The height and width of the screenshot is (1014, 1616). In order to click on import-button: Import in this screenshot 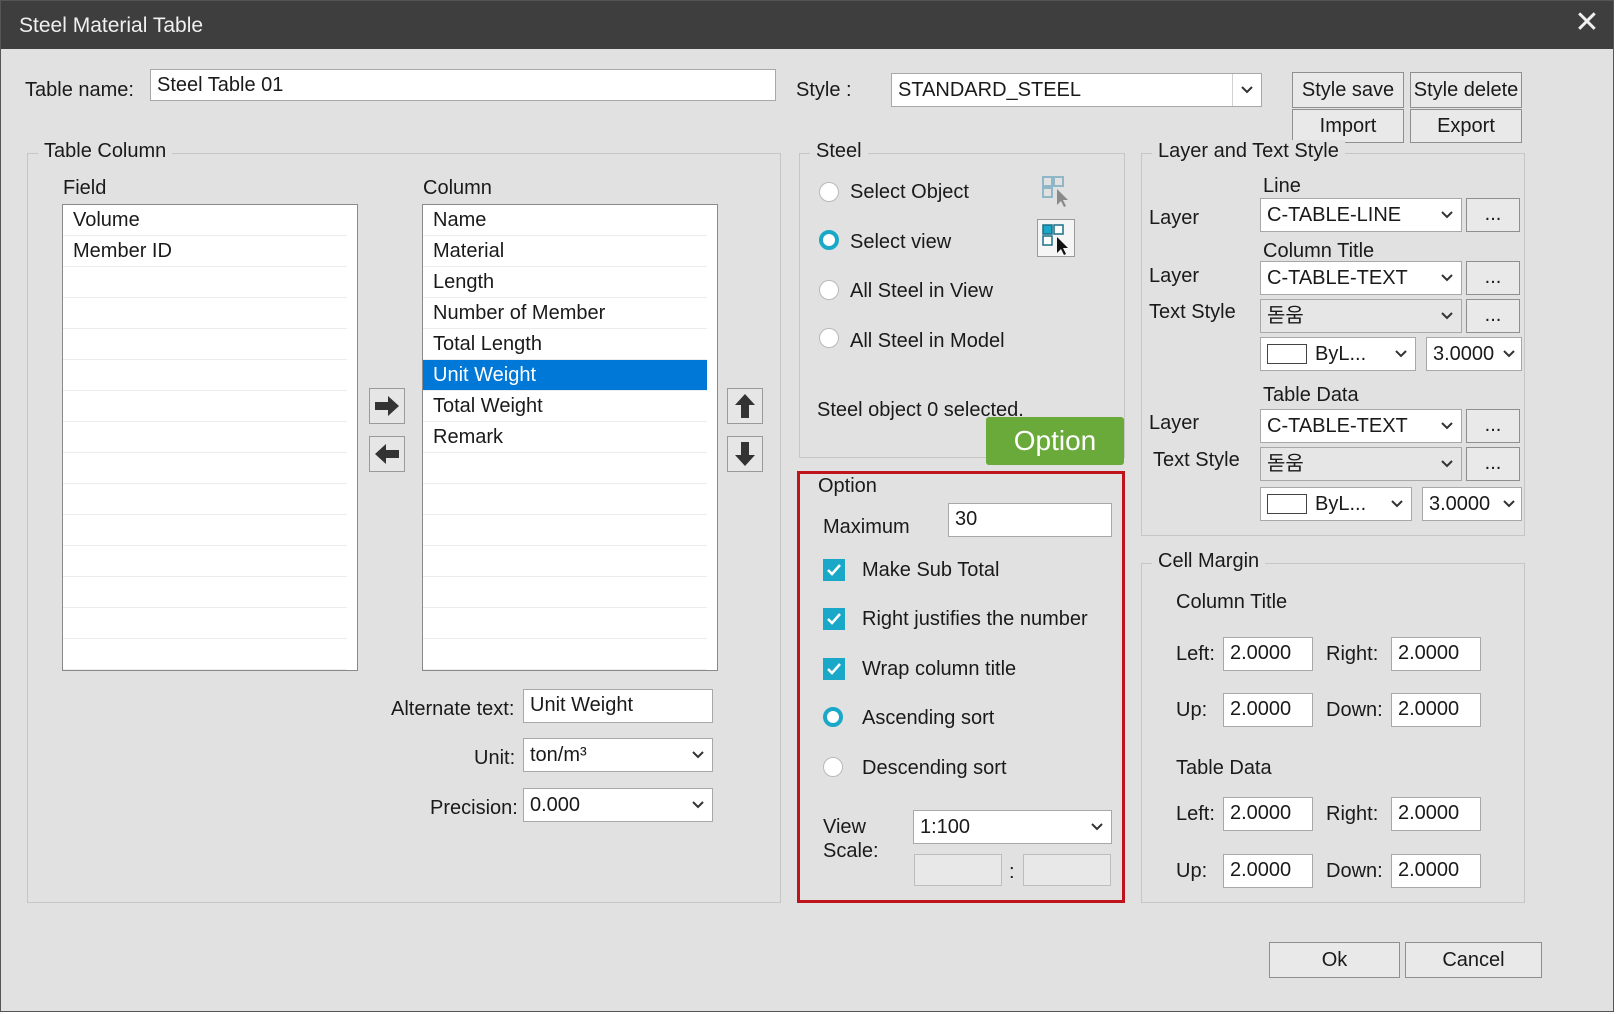, I will do `click(1348, 126)`.